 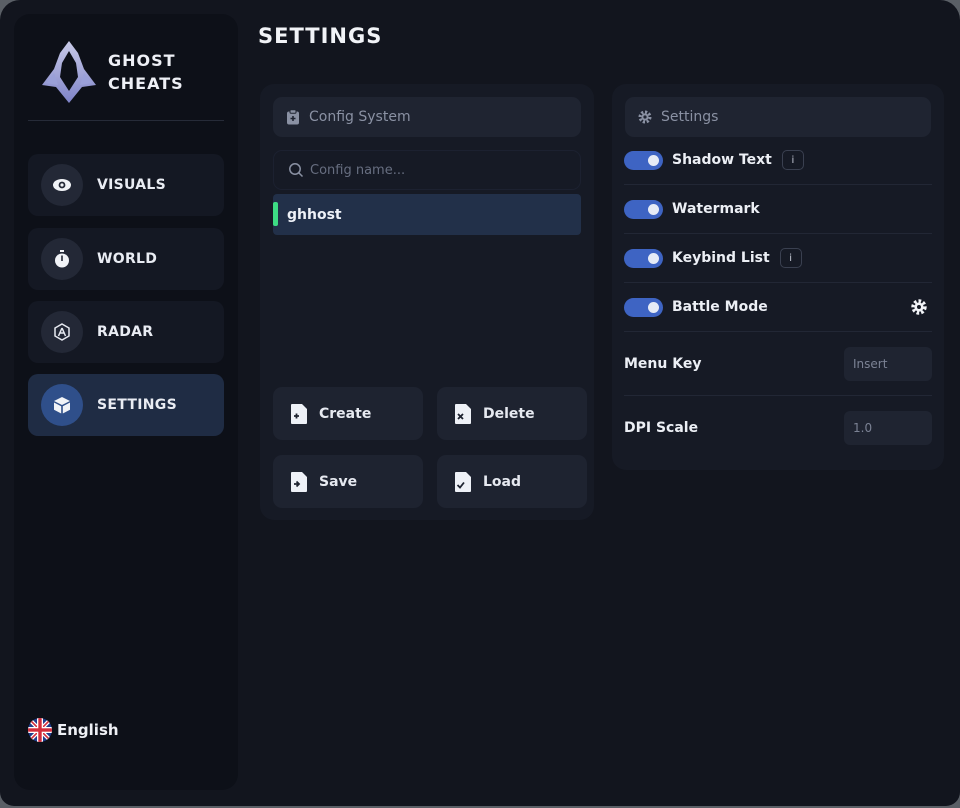 What do you see at coordinates (299, 481) in the screenshot?
I see `file-save-icon` at bounding box center [299, 481].